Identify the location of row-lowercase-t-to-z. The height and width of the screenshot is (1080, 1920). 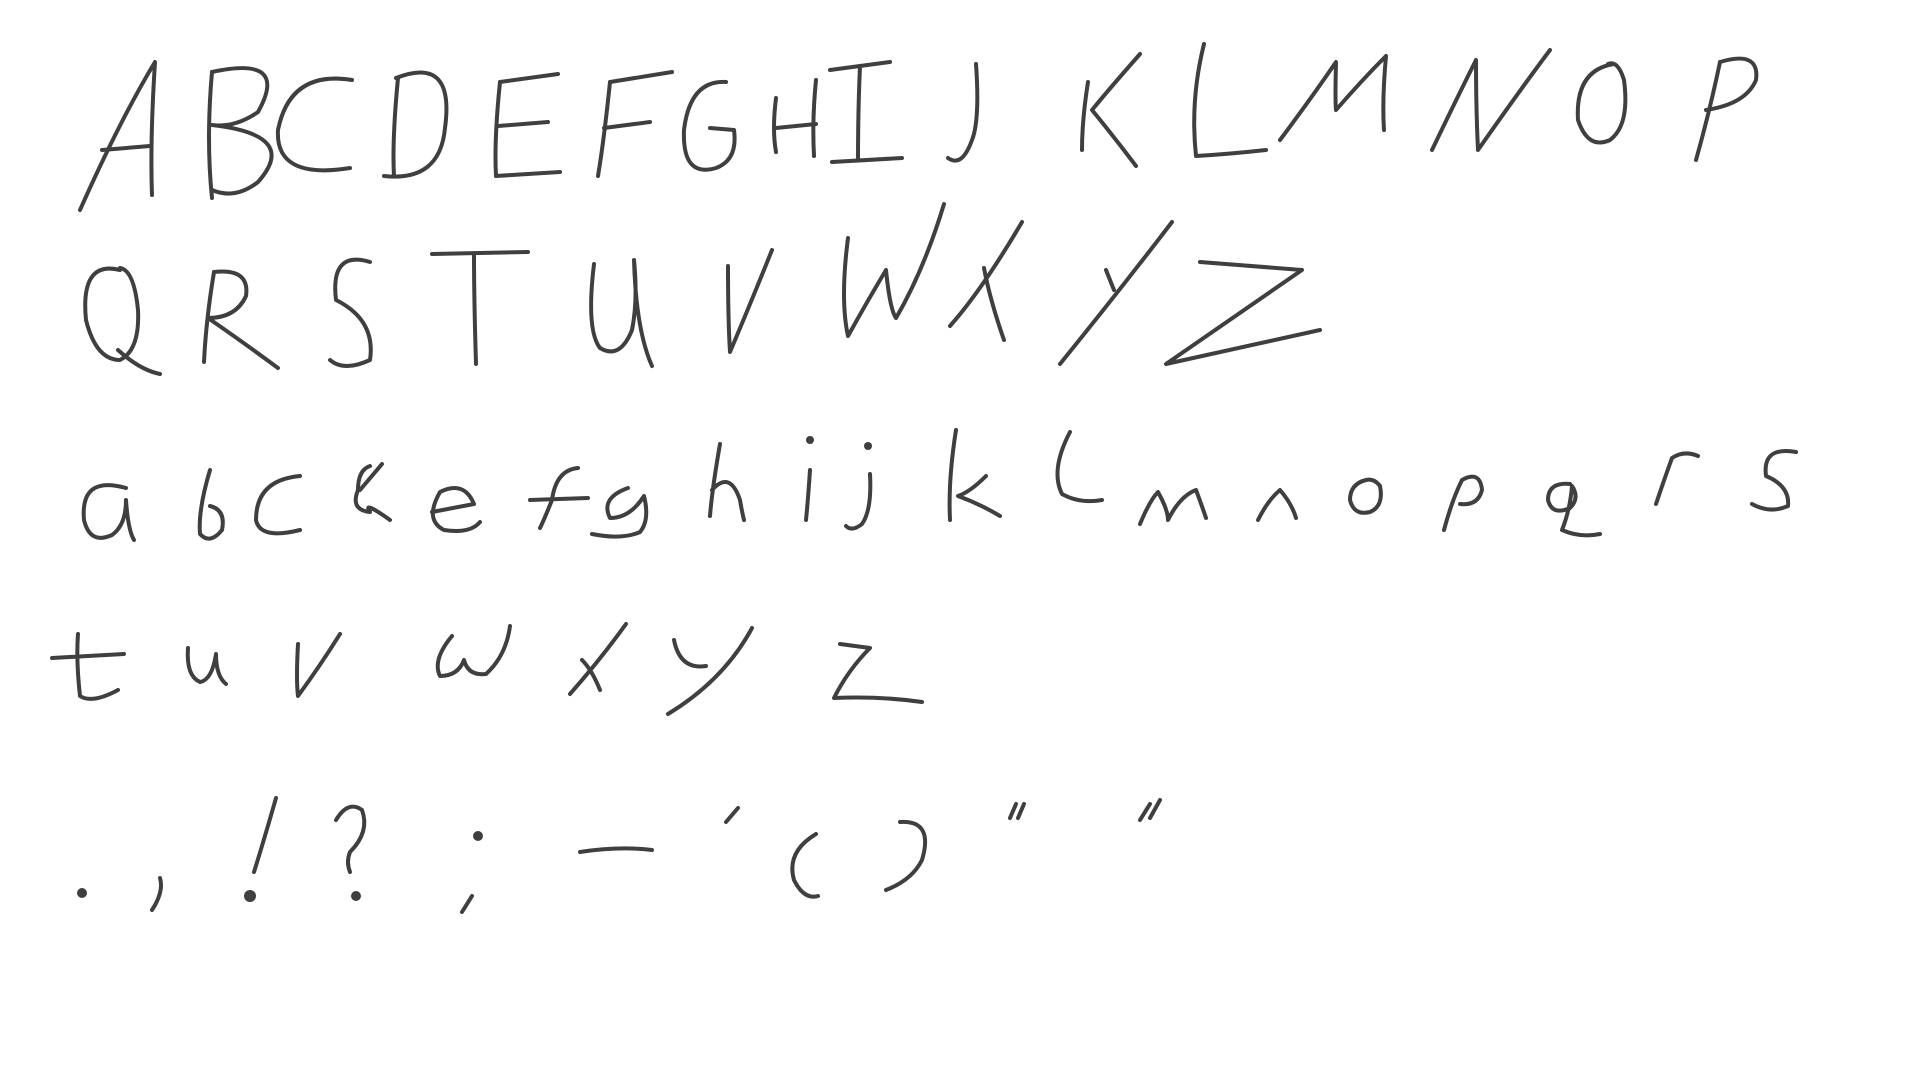
(487, 669).